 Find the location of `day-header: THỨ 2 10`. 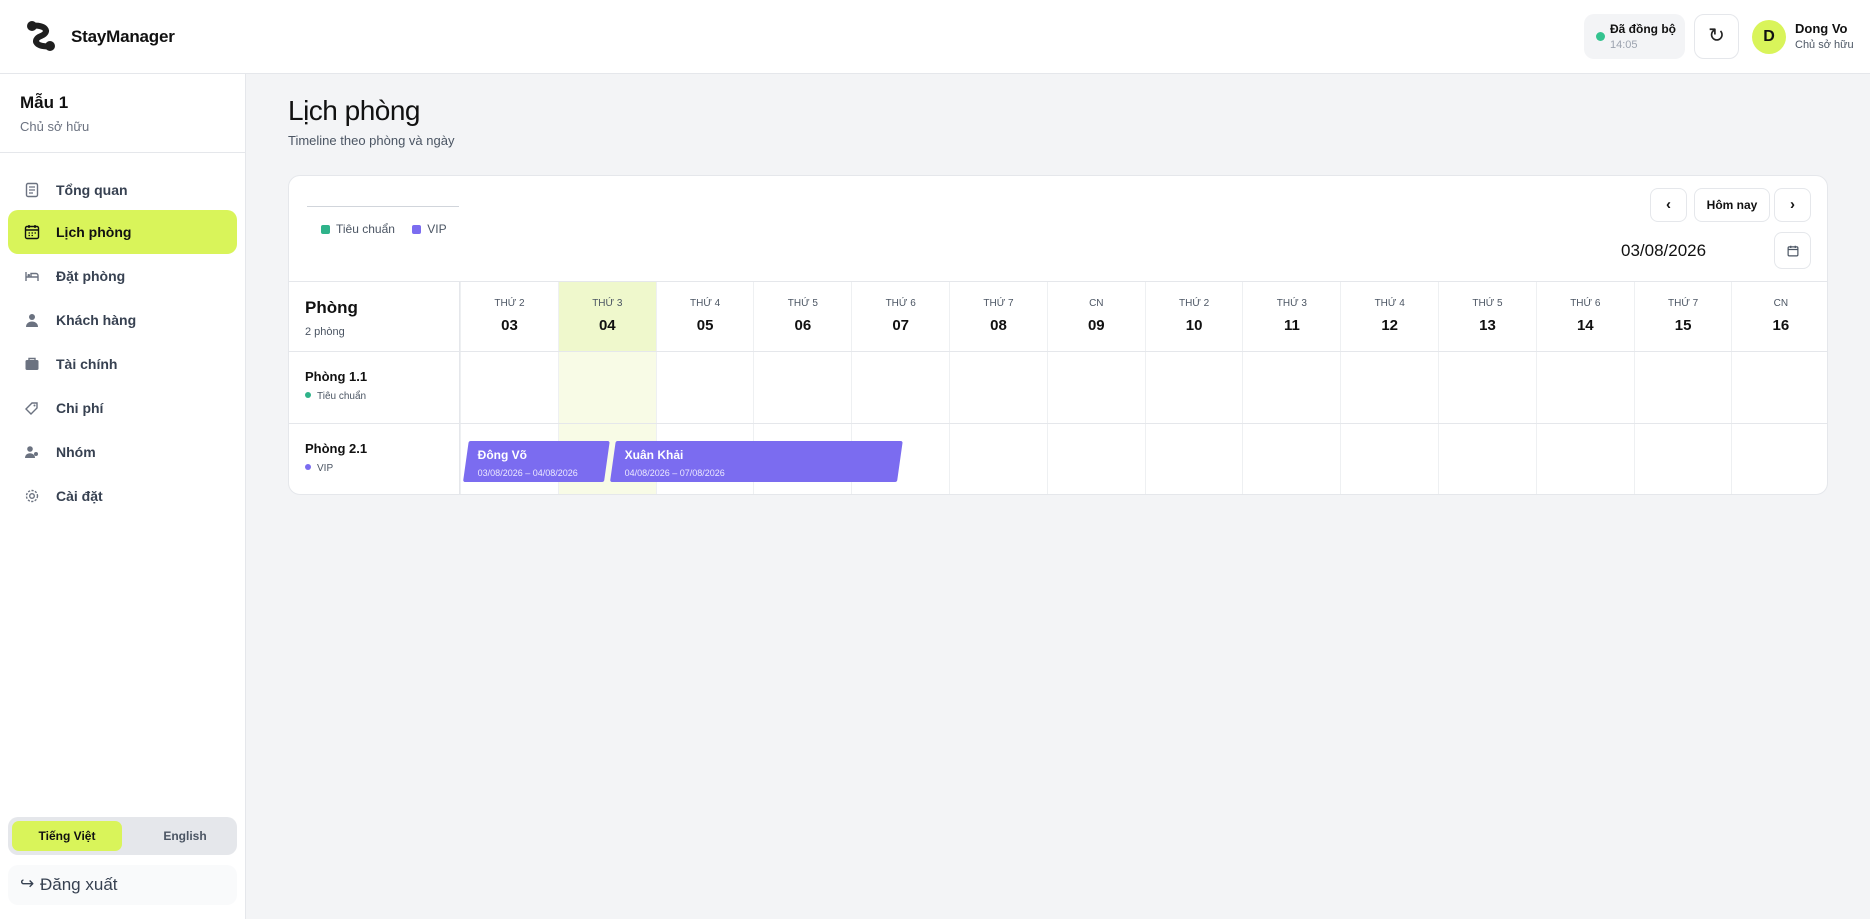

day-header: THỨ 2 10 is located at coordinates (1194, 316).